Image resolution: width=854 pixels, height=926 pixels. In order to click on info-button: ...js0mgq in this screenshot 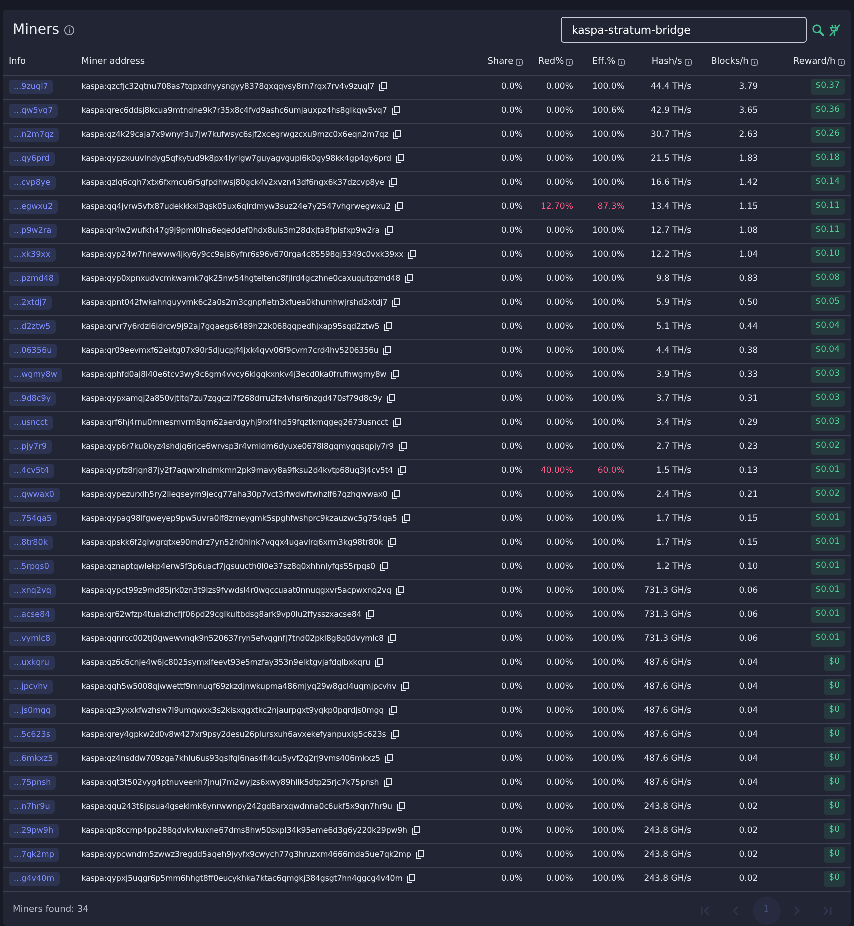, I will do `click(32, 711)`.